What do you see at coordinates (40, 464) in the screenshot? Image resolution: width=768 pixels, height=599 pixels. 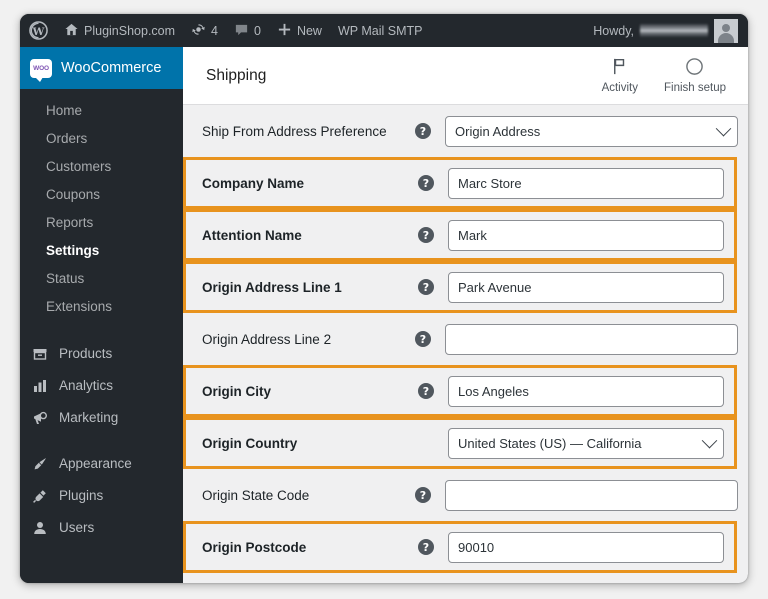 I see `paintbrush-icon` at bounding box center [40, 464].